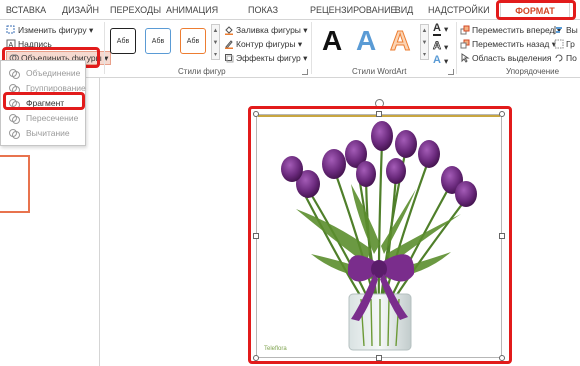  What do you see at coordinates (502, 236) in the screenshot?
I see `resize-handle-e` at bounding box center [502, 236].